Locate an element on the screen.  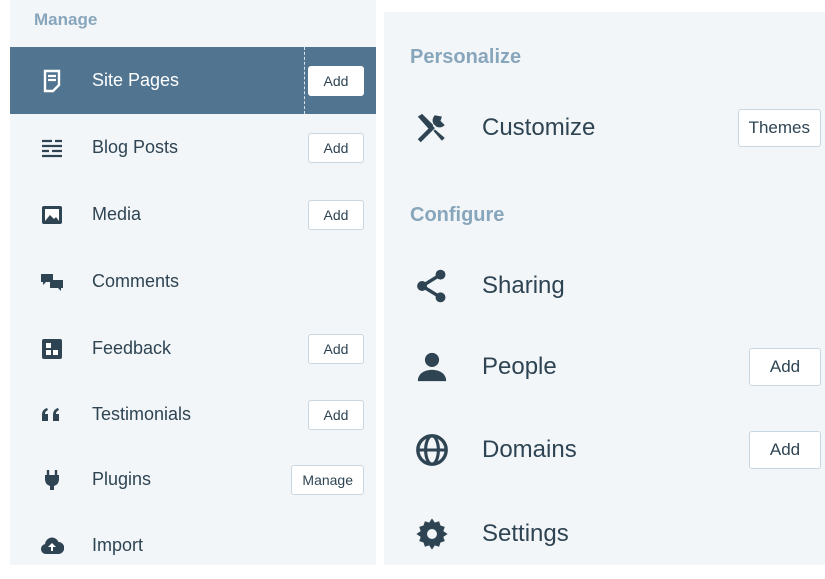
quote-icon is located at coordinates (52, 415).